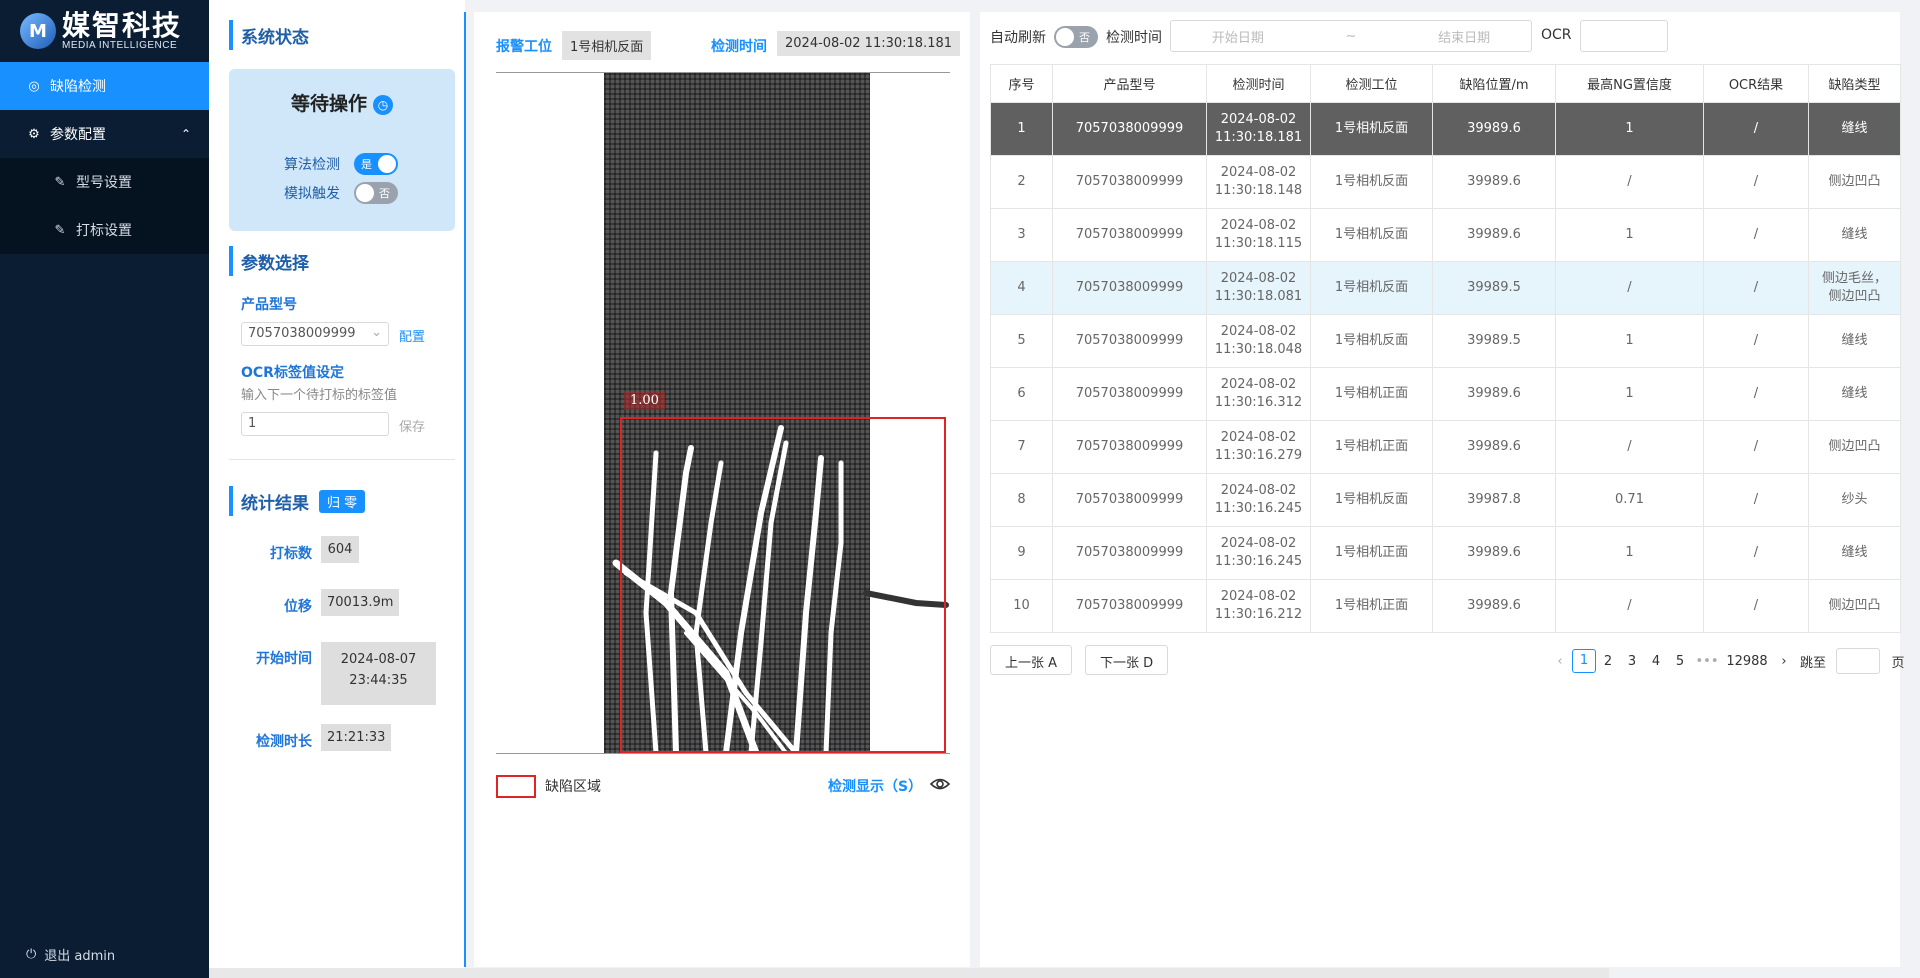 The width and height of the screenshot is (1920, 978). Describe the element at coordinates (1756, 393) in the screenshot. I see `cell-text: /` at that location.